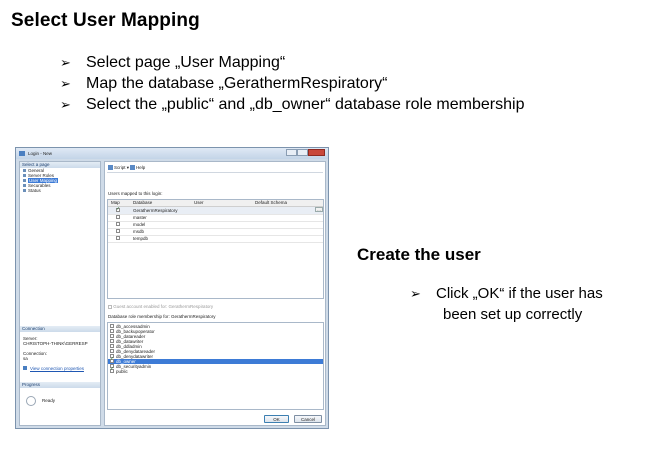  What do you see at coordinates (110, 306) in the screenshot?
I see `guest-account-checkbox` at bounding box center [110, 306].